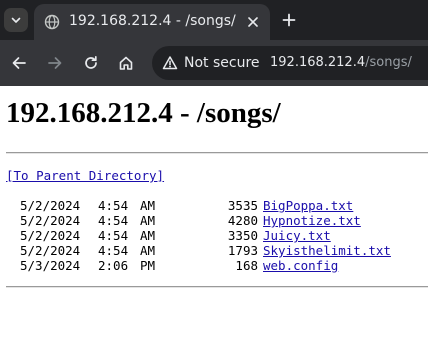  I want to click on tab-title: 192.168.212.4 - /songs/, so click(152, 21).